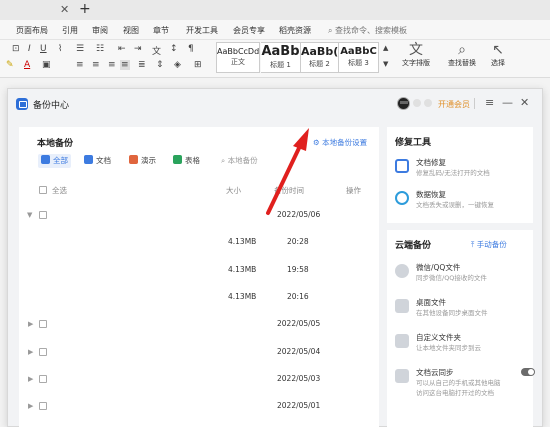 Image resolution: width=550 pixels, height=427 pixels. What do you see at coordinates (45, 159) in the screenshot?
I see `all-icon` at bounding box center [45, 159].